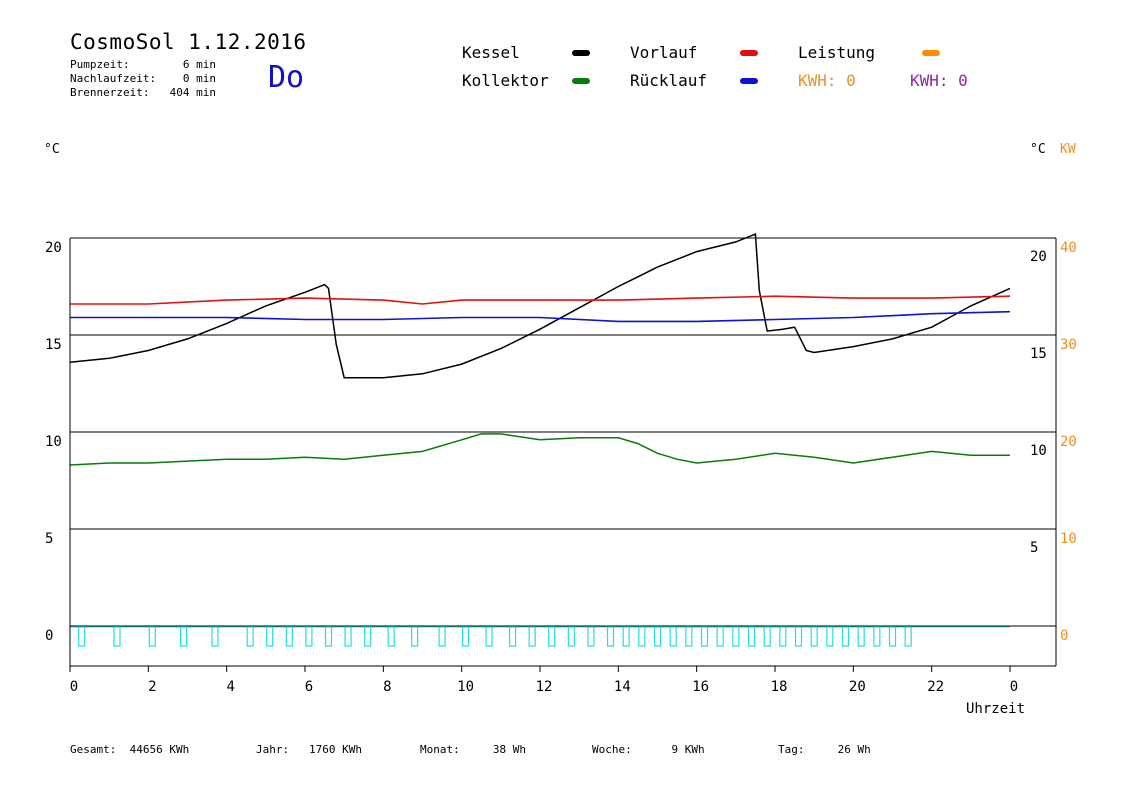 This screenshot has width=1148, height=812. I want to click on y-tick-label-right: 15, so click(1038, 354).